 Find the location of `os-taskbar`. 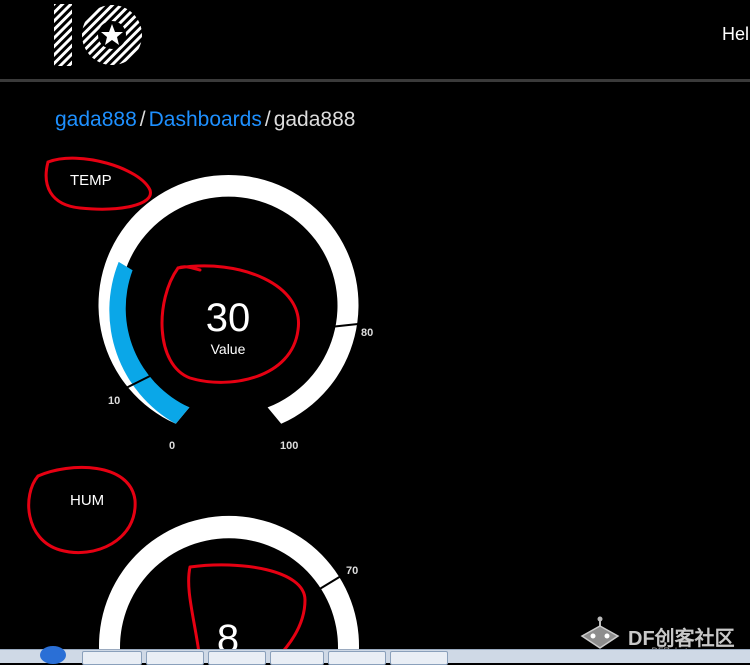

os-taskbar is located at coordinates (375, 655).